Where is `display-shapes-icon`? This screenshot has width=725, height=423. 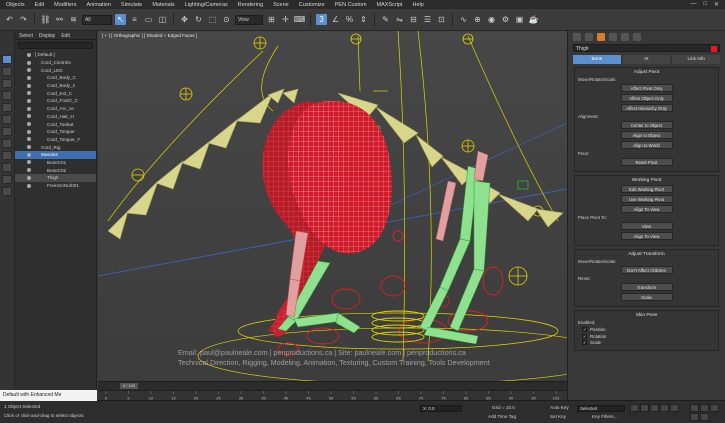 display-shapes-icon is located at coordinates (7, 83).